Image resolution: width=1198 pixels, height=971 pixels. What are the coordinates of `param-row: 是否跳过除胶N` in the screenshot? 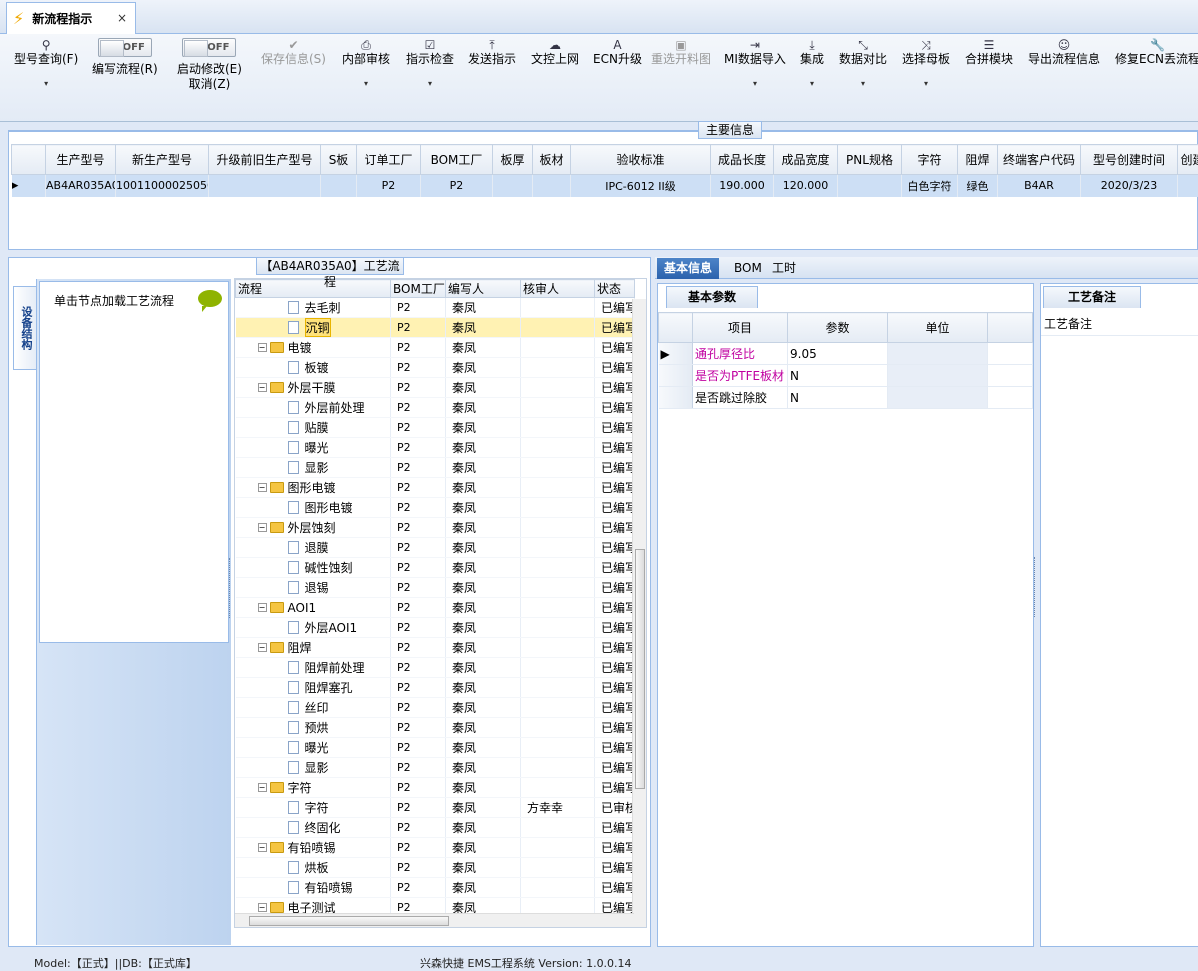 It's located at (846, 398).